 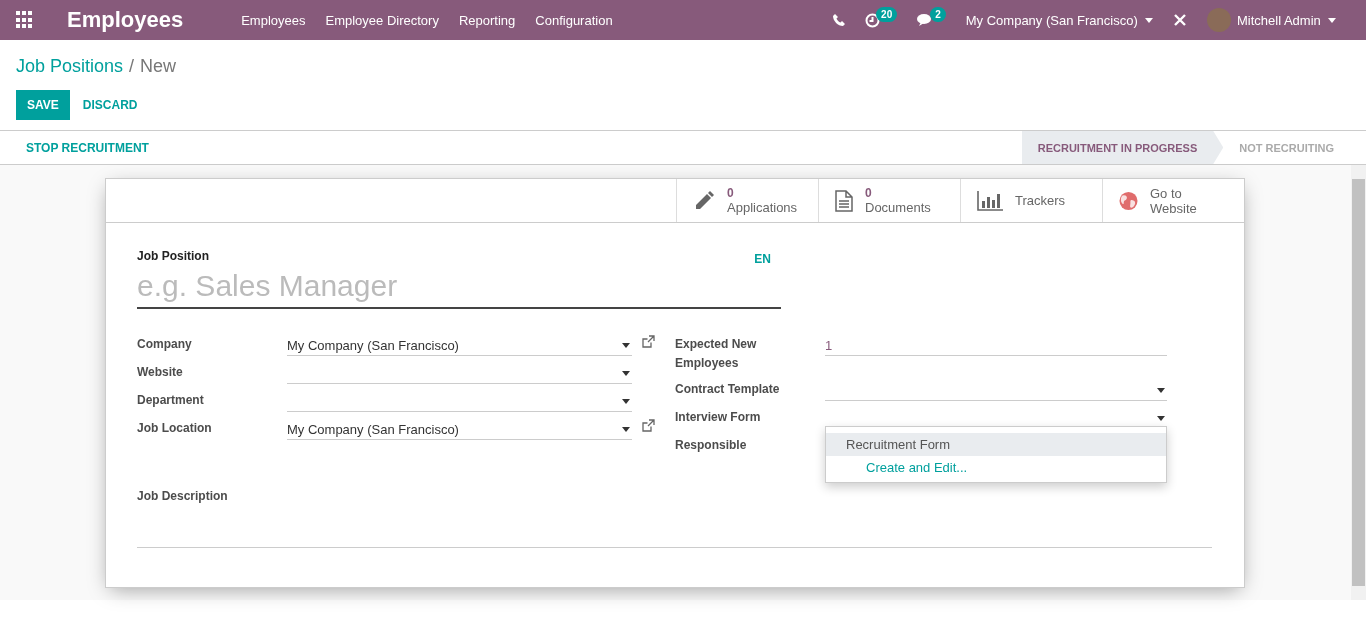 I want to click on field-label: Department, so click(x=171, y=400).